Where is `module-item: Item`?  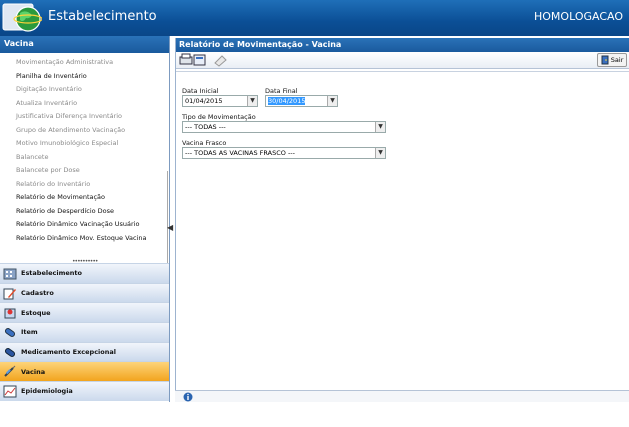
module-item: Item is located at coordinates (84, 332).